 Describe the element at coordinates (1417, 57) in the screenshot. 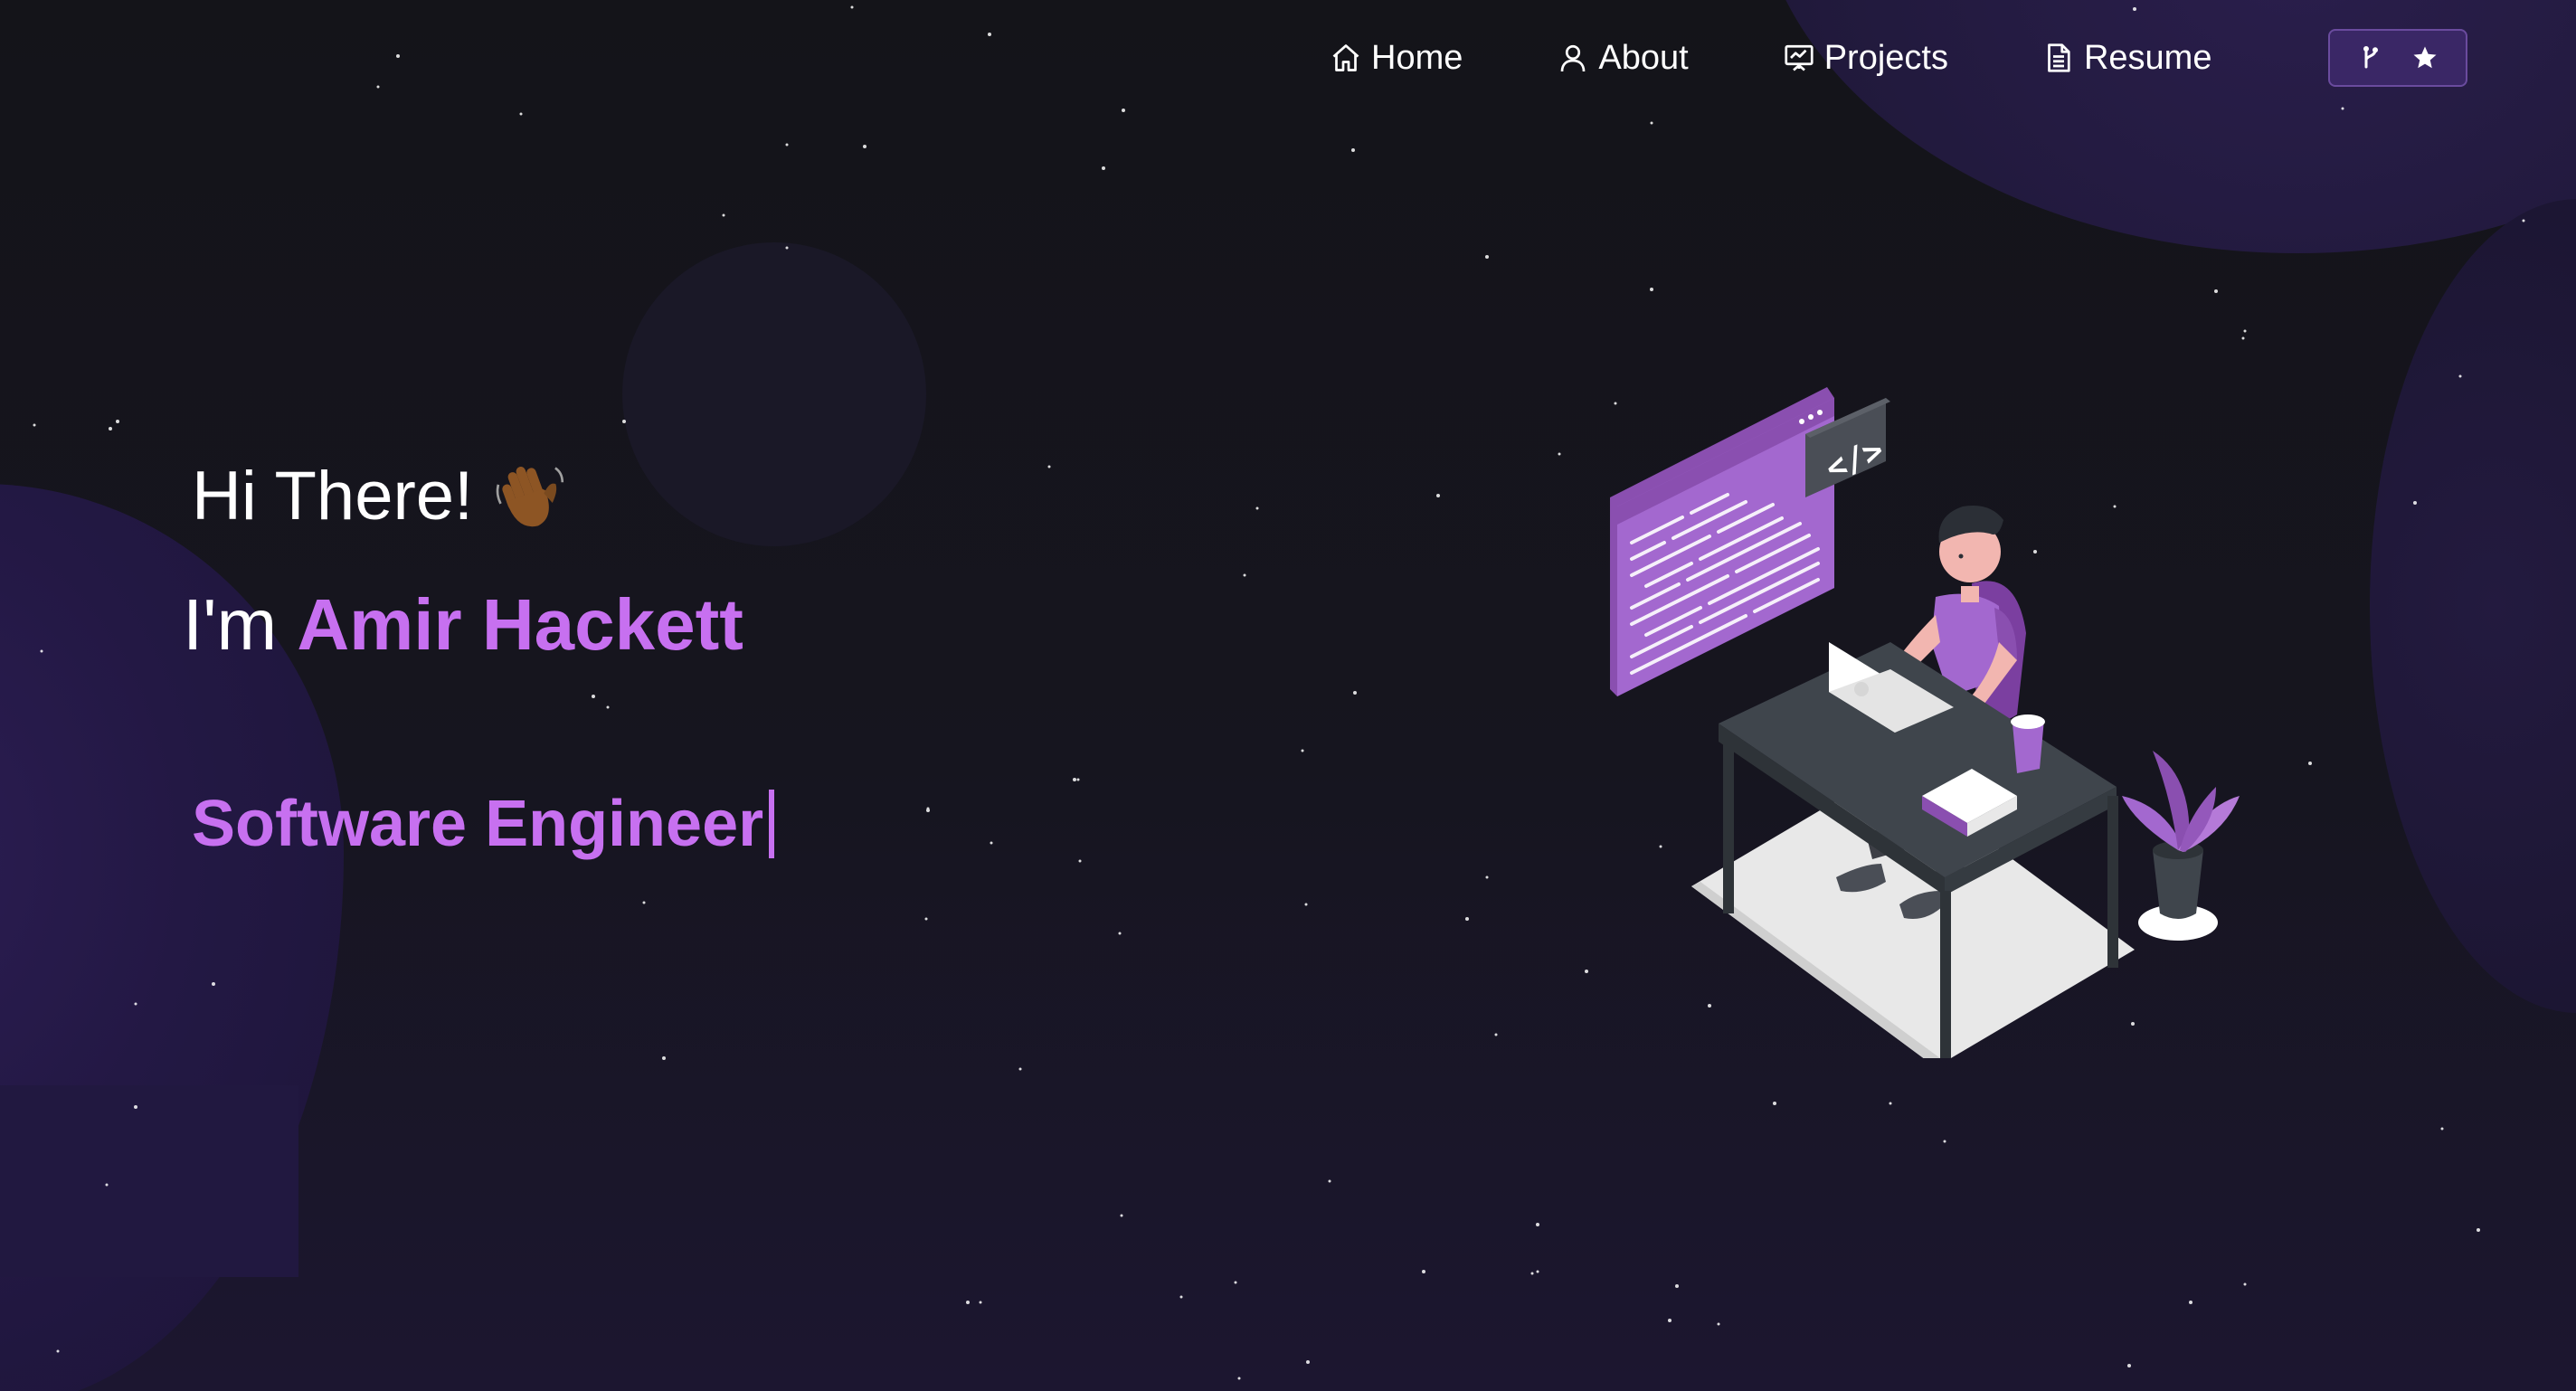

I see `nav-home-label: Home` at that location.